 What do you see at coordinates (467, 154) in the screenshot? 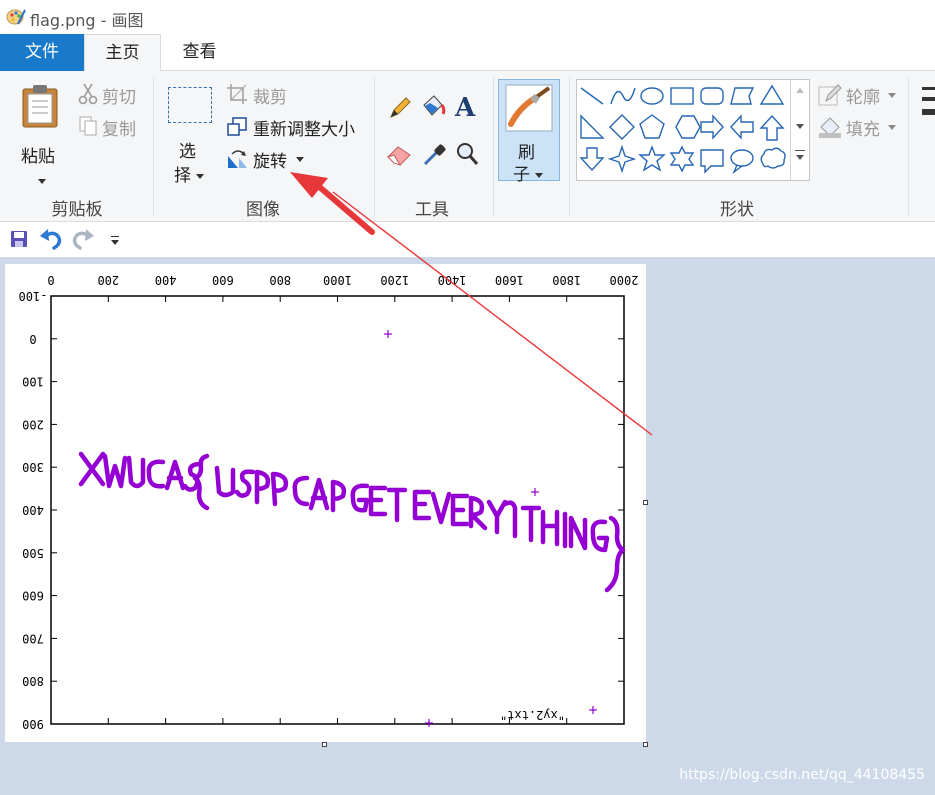
I see `magnifier-icon` at bounding box center [467, 154].